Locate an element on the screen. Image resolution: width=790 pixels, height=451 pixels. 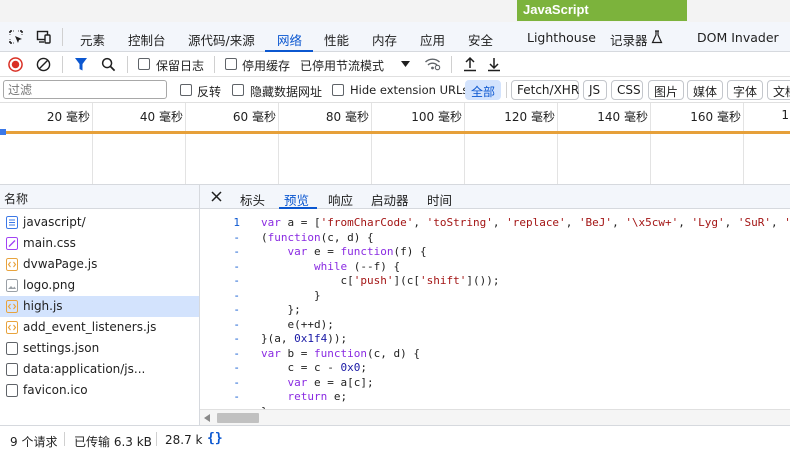
tab-sources: 源代码/来源 is located at coordinates (221, 39).